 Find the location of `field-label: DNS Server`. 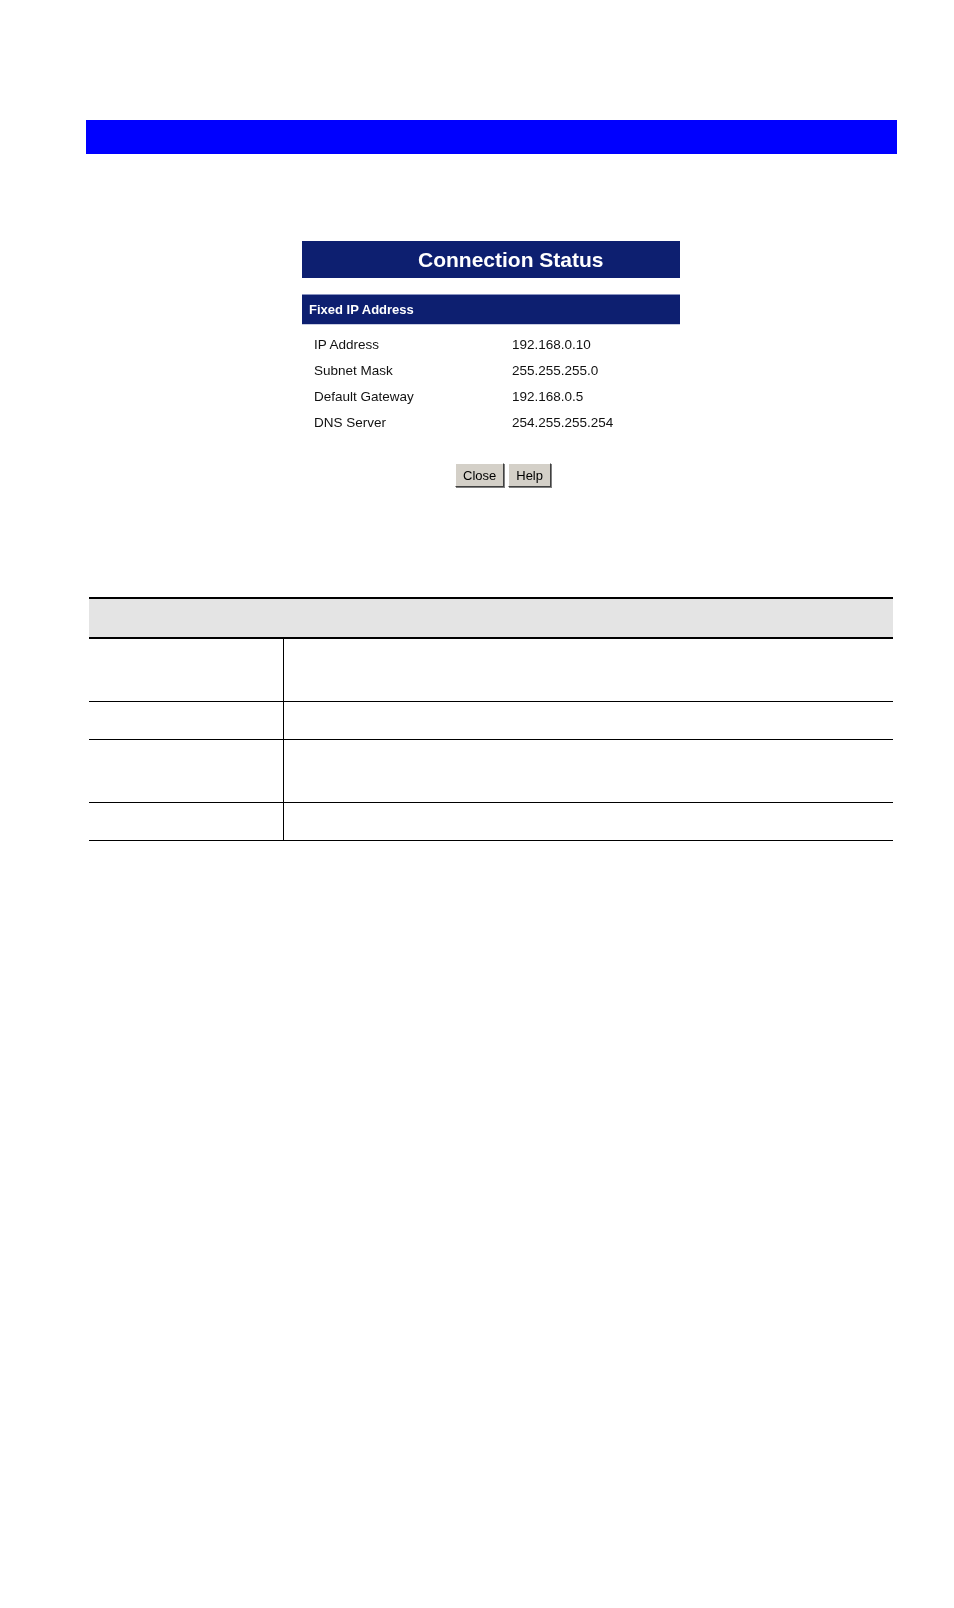

field-label: DNS Server is located at coordinates (350, 422).